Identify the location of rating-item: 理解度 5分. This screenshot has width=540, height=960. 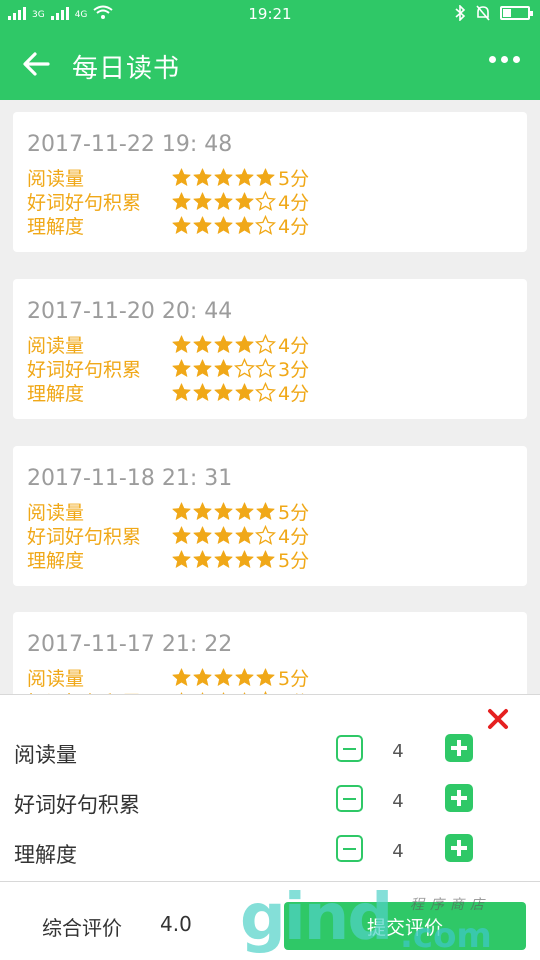
(168, 559).